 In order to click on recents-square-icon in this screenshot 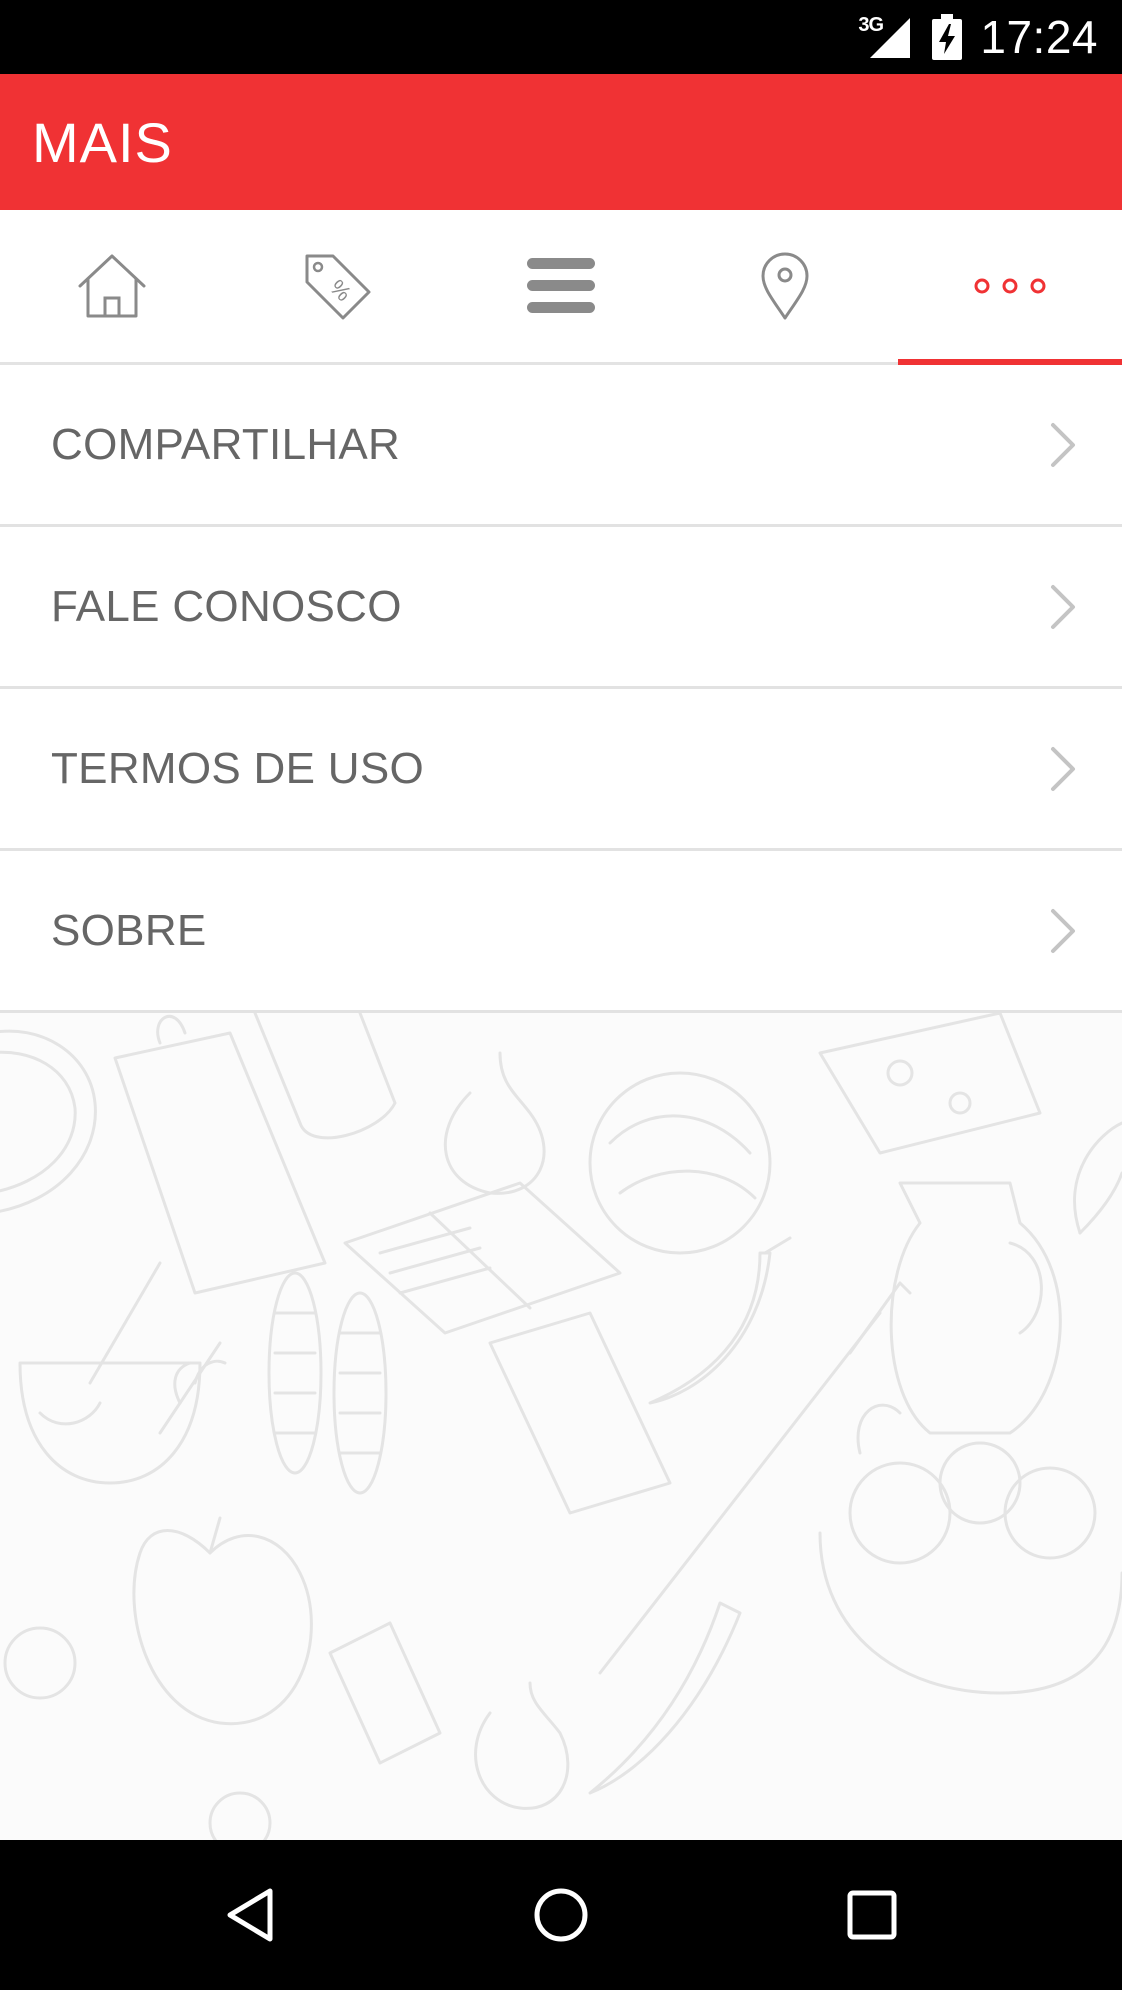, I will do `click(872, 1915)`.